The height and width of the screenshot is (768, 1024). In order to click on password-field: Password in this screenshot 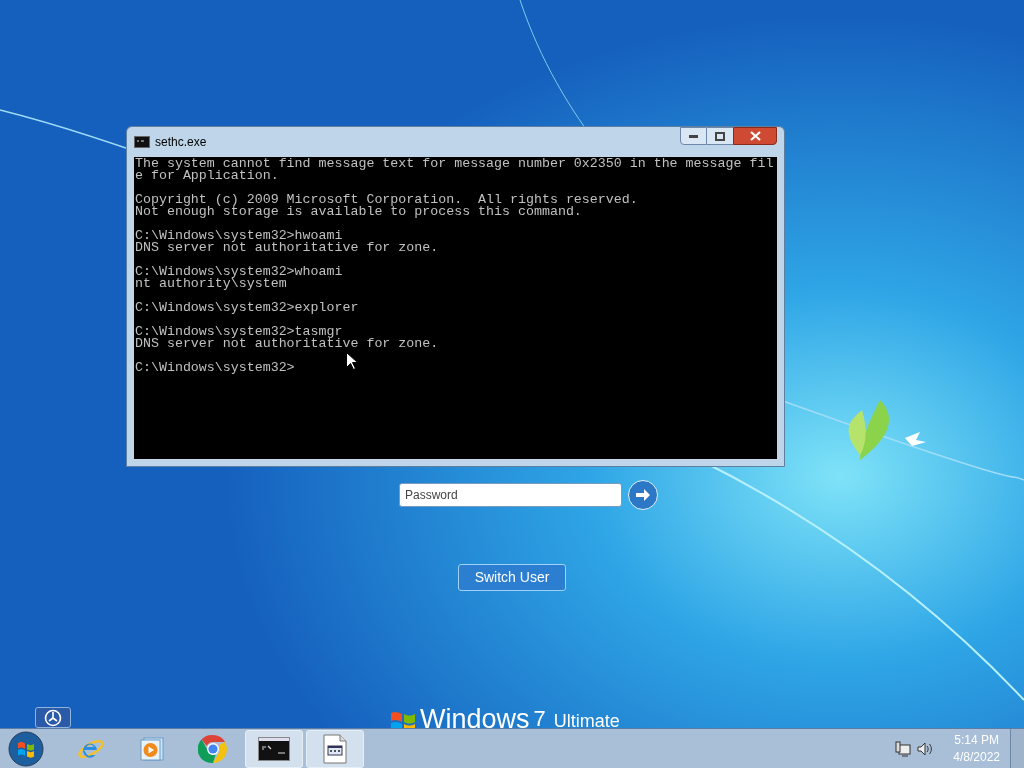, I will do `click(510, 495)`.